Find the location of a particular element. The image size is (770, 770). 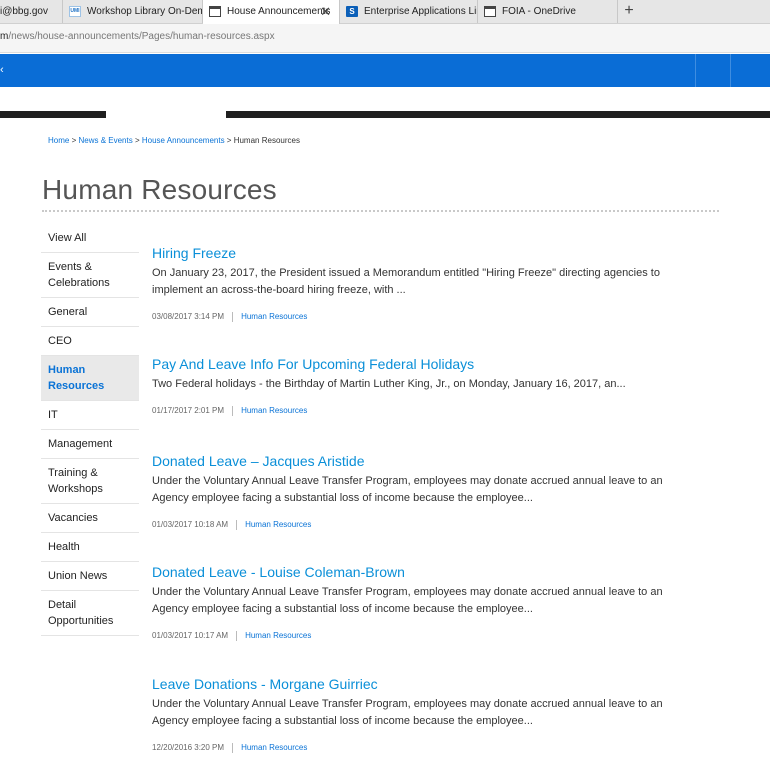

article-date: 01/17/2017 2:01 PM is located at coordinates (188, 411).